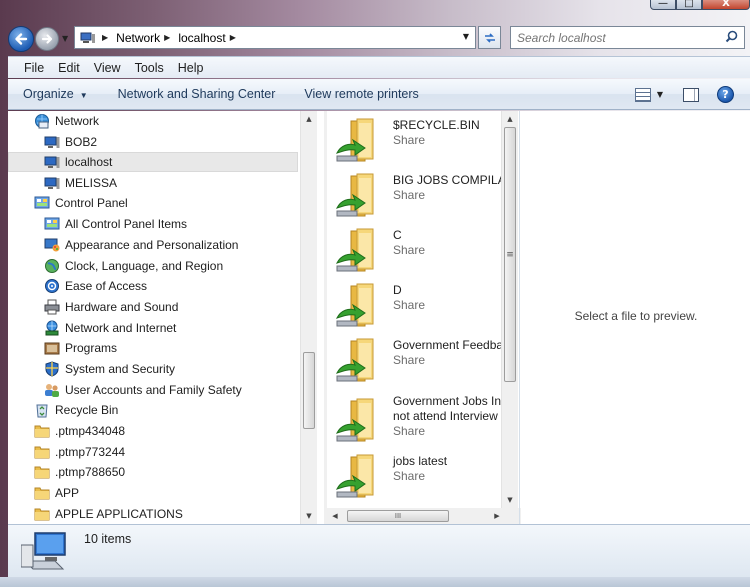 This screenshot has height=587, width=750. I want to click on file-item-c: C Share, so click(419, 251).